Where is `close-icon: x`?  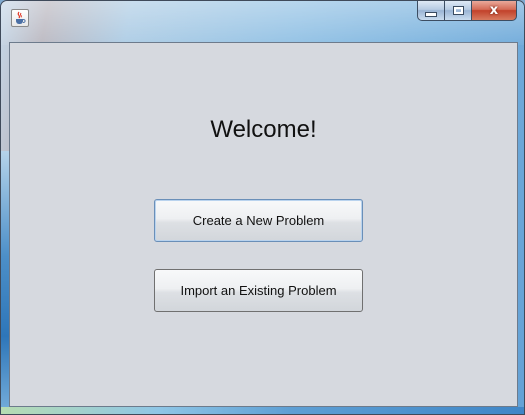 close-icon: x is located at coordinates (494, 10).